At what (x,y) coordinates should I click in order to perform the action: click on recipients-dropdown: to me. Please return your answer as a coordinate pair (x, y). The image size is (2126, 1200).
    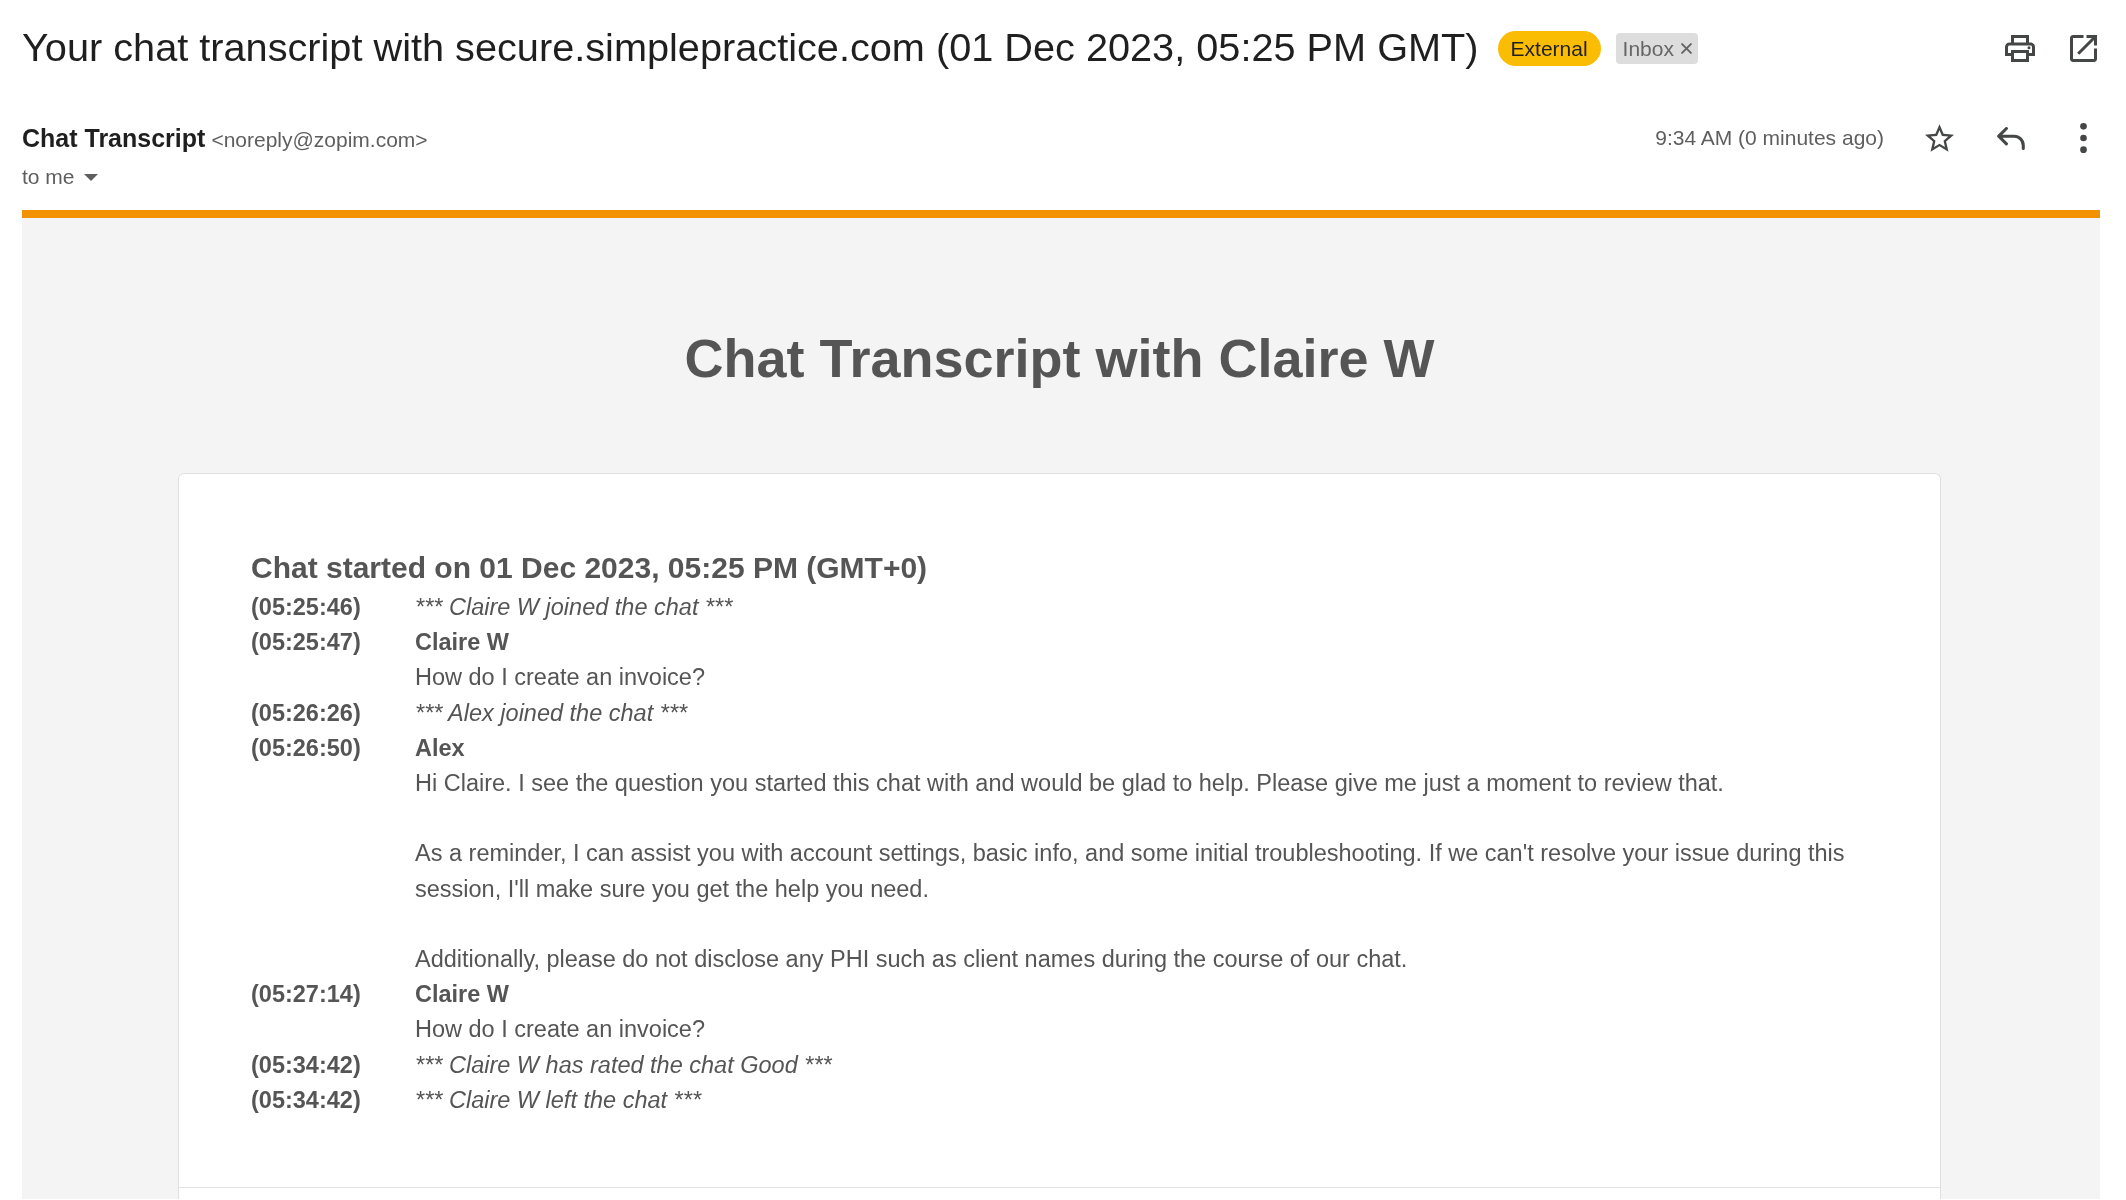
    Looking at the image, I should click on (60, 177).